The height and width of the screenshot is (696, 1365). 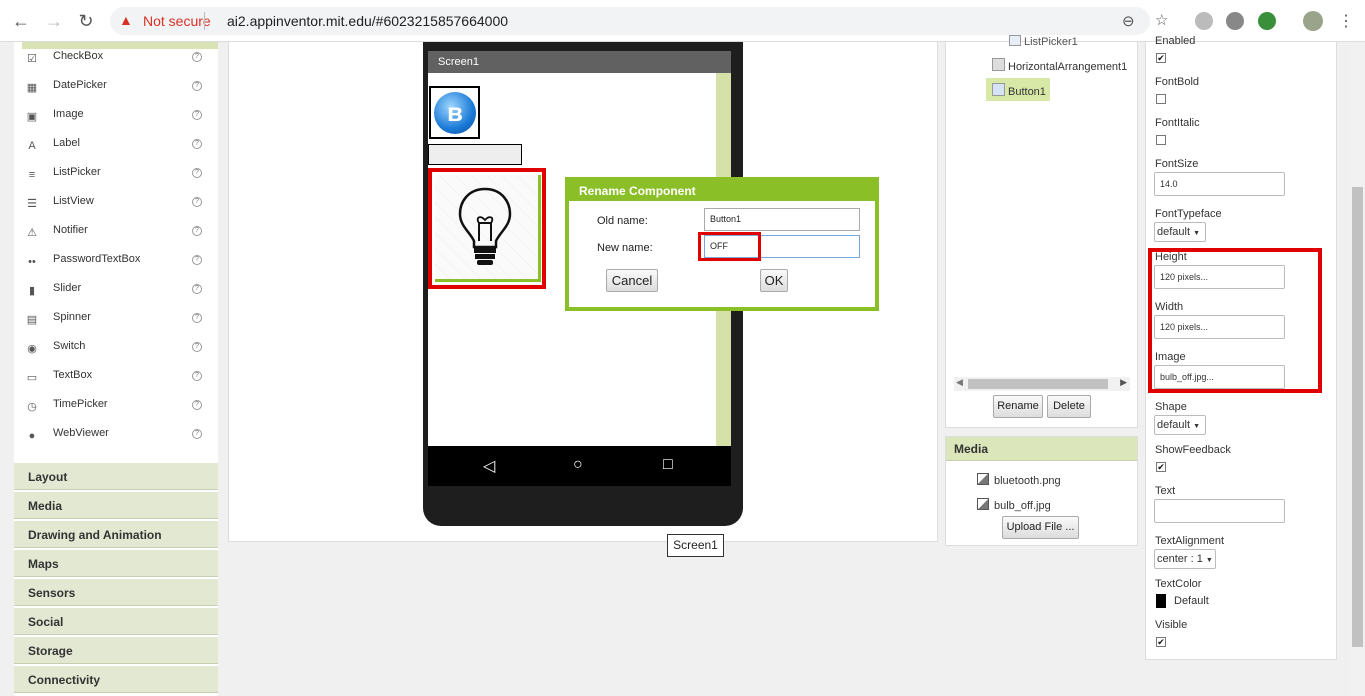 What do you see at coordinates (454, 112) in the screenshot?
I see `bluetooth-image-component: ʙ` at bounding box center [454, 112].